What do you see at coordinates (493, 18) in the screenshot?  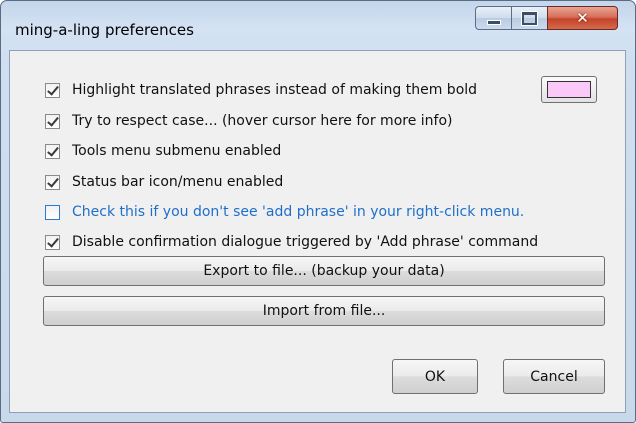 I see `minimize-button` at bounding box center [493, 18].